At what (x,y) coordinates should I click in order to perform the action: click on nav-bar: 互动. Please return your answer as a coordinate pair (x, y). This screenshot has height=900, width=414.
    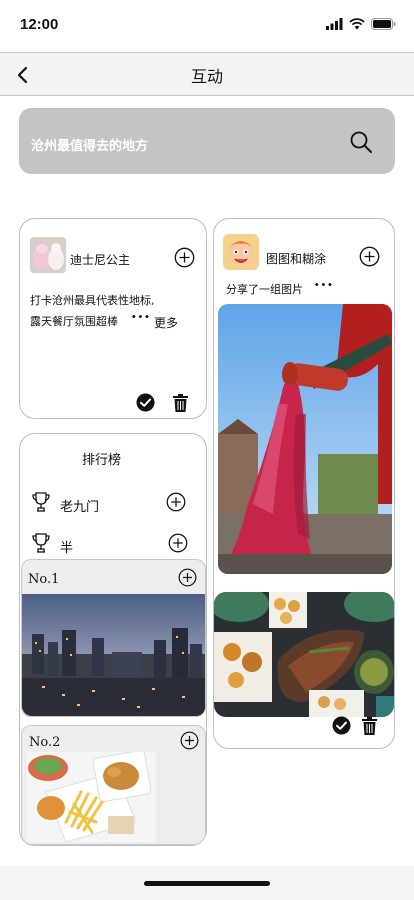
    Looking at the image, I should click on (207, 74).